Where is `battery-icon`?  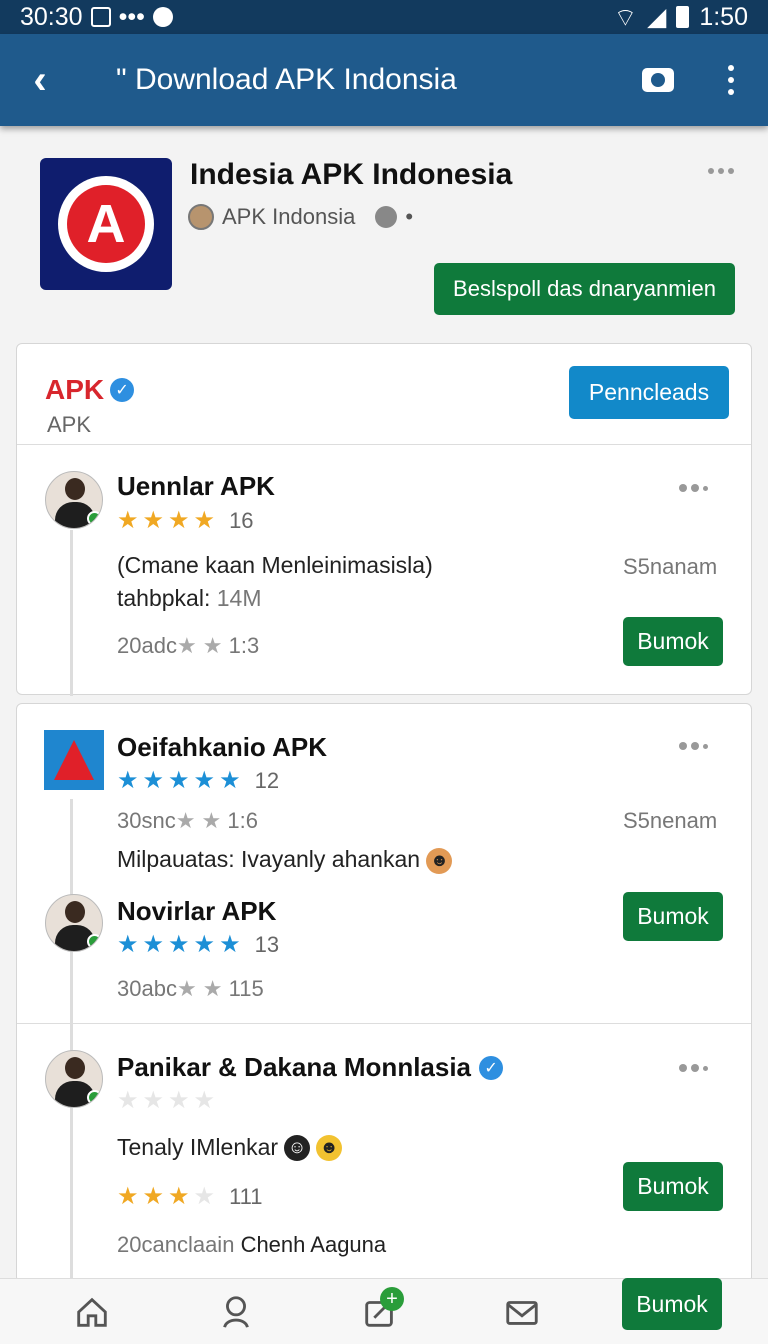
battery-icon is located at coordinates (683, 17).